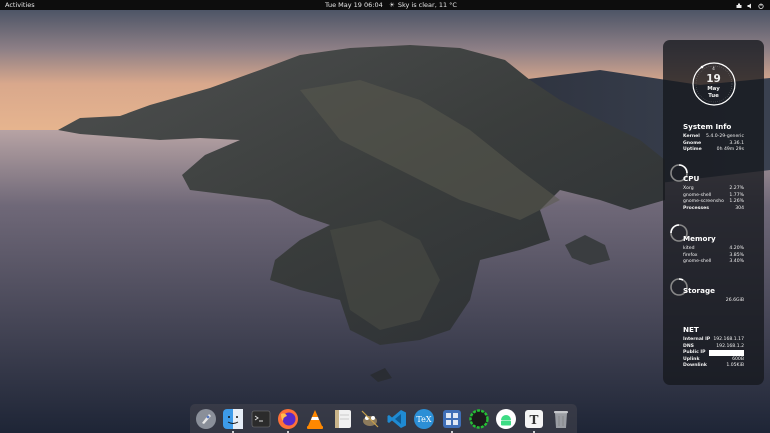 The width and height of the screenshot is (770, 433). I want to click on finder-icon, so click(233, 418).